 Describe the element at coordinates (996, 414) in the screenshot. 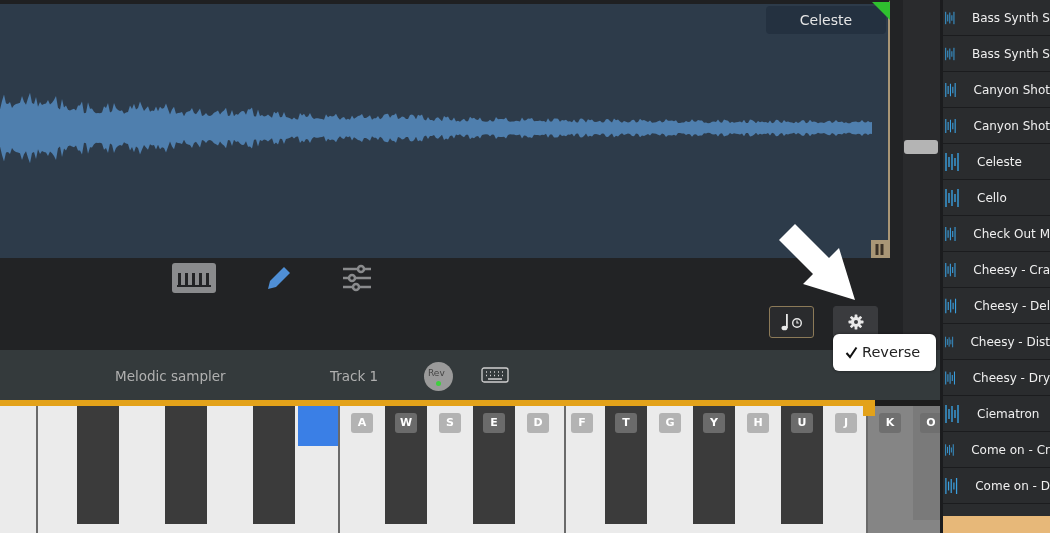

I see `sample-item: Ciematron` at that location.